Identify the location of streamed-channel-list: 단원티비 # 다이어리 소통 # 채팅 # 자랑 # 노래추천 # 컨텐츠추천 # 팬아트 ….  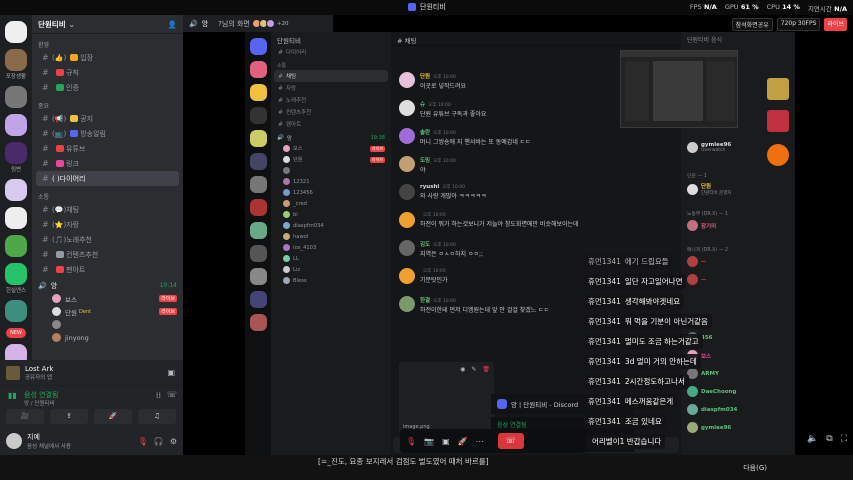
(331, 243).